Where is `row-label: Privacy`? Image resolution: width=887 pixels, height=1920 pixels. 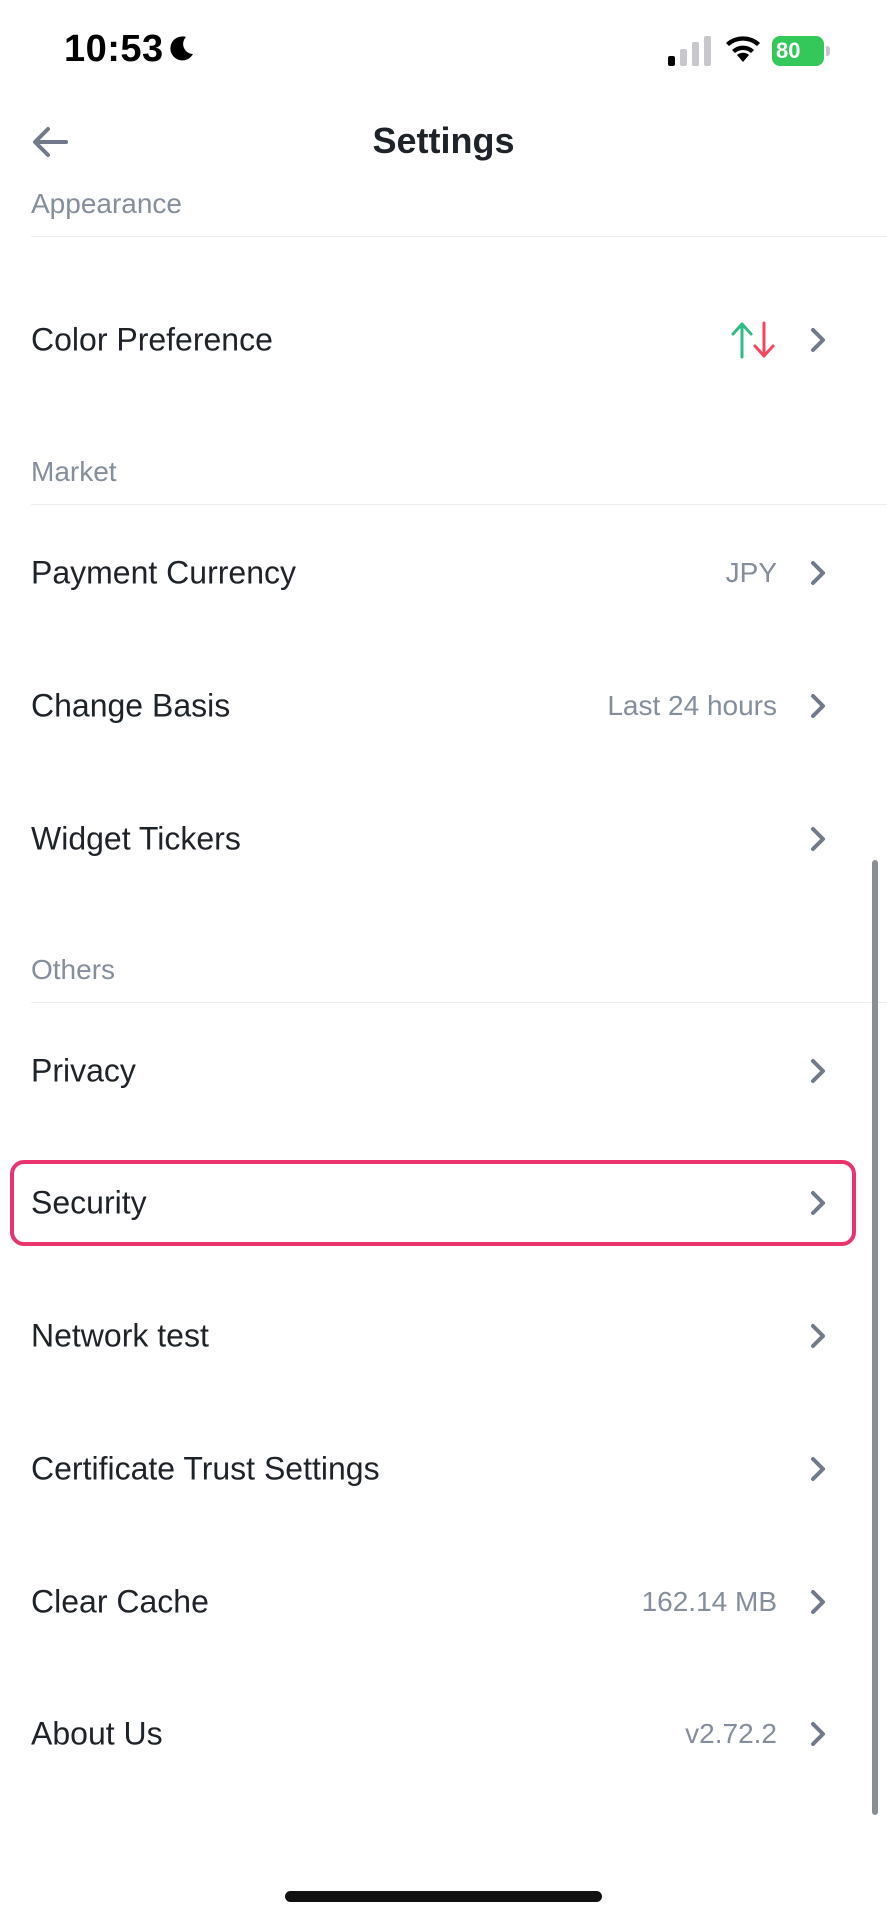 row-label: Privacy is located at coordinates (83, 1070).